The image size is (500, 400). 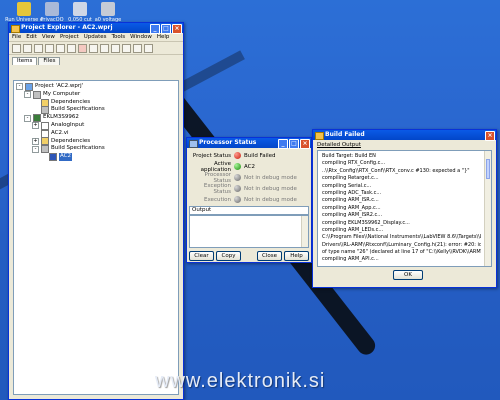 I want to click on tree-node: + AnalogInput, so click(x=96, y=125).